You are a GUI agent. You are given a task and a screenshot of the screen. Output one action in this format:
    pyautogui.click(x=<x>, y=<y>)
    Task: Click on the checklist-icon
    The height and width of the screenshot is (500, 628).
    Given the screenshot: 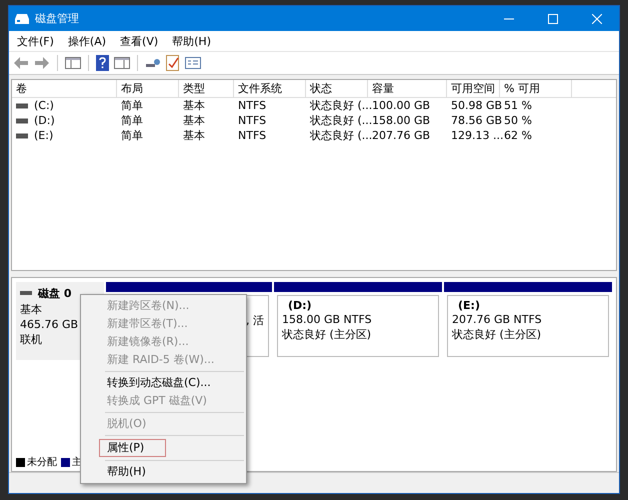 What is the action you would take?
    pyautogui.click(x=173, y=63)
    